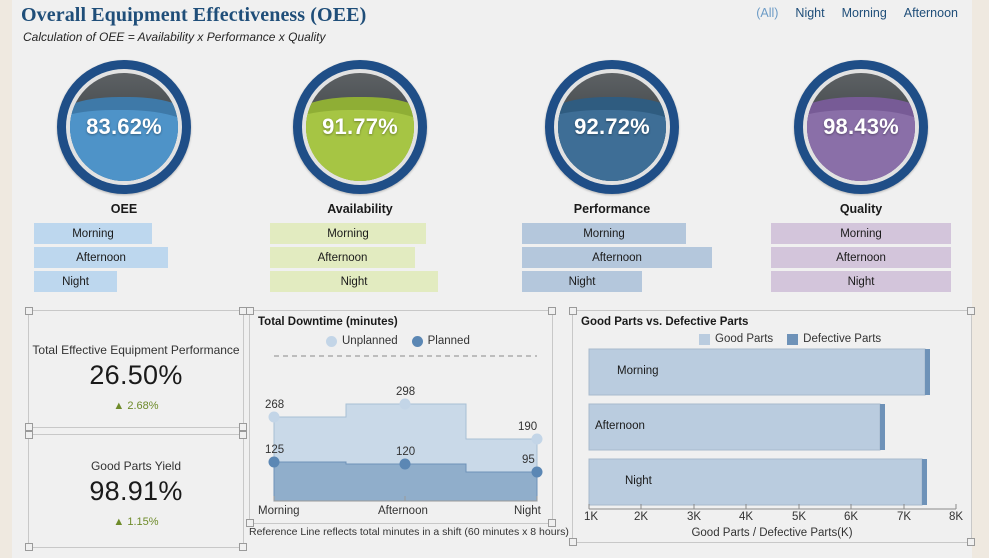  I want to click on gauge-title: OEE, so click(124, 209).